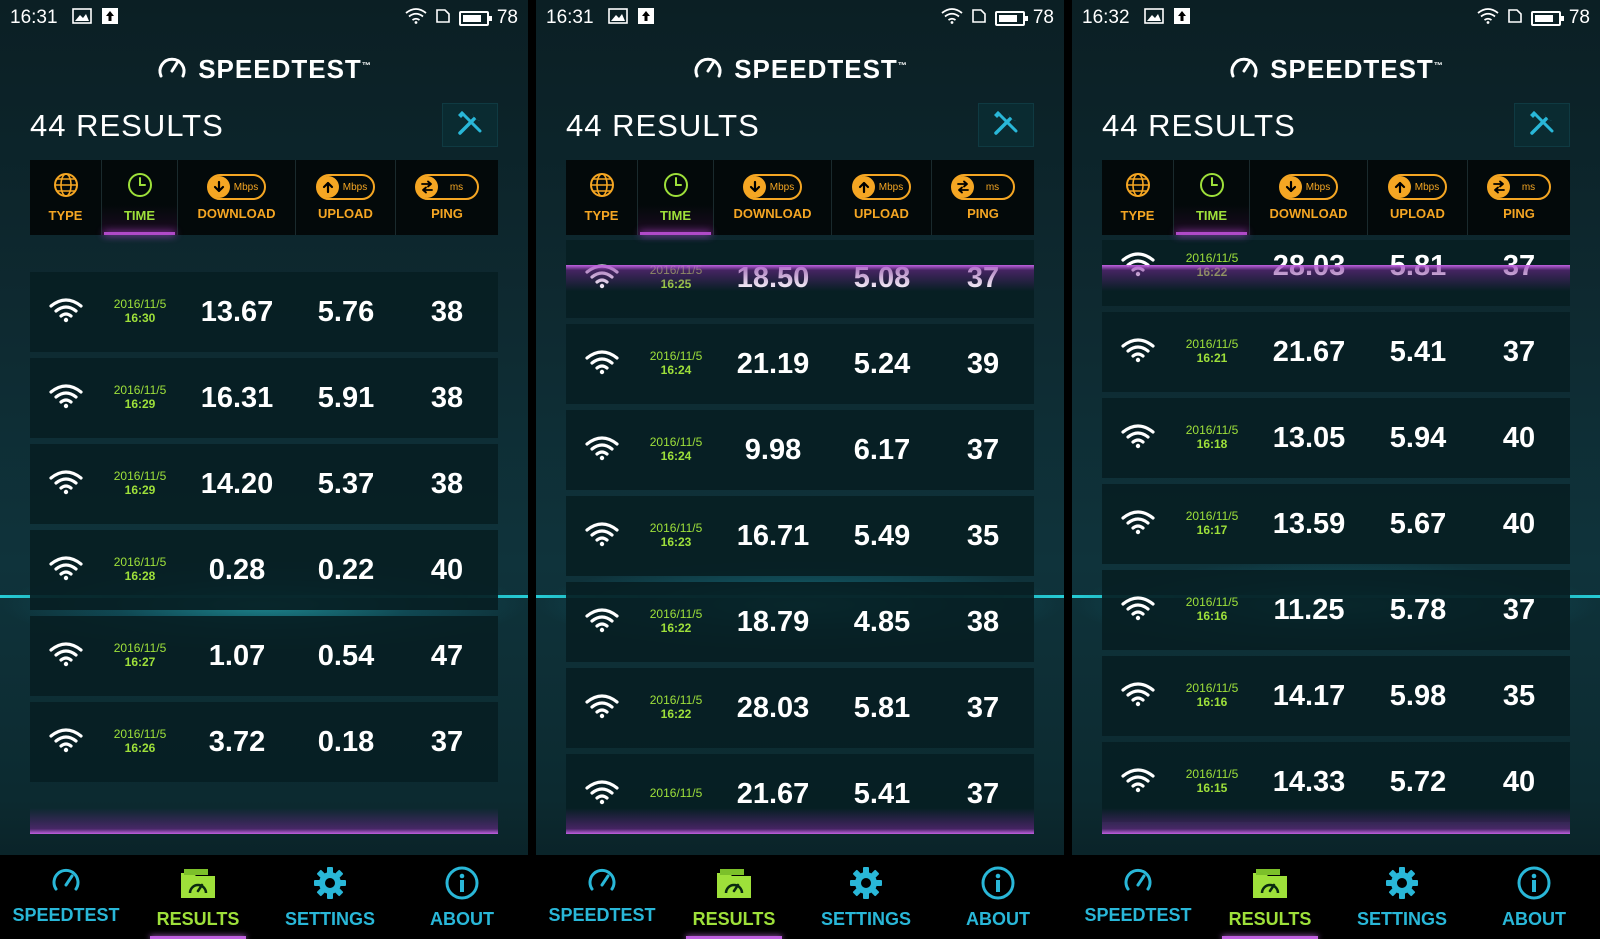 The width and height of the screenshot is (1600, 939). What do you see at coordinates (264, 18) in the screenshot?
I see `status-bar: 16:31 78` at bounding box center [264, 18].